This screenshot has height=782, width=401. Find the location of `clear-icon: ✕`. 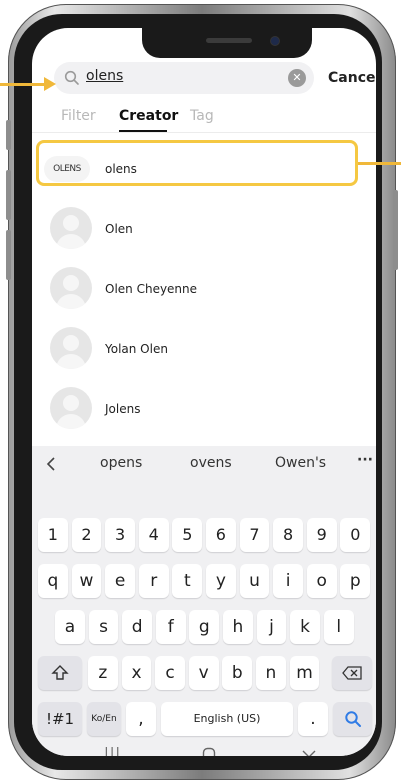

clear-icon: ✕ is located at coordinates (297, 78).